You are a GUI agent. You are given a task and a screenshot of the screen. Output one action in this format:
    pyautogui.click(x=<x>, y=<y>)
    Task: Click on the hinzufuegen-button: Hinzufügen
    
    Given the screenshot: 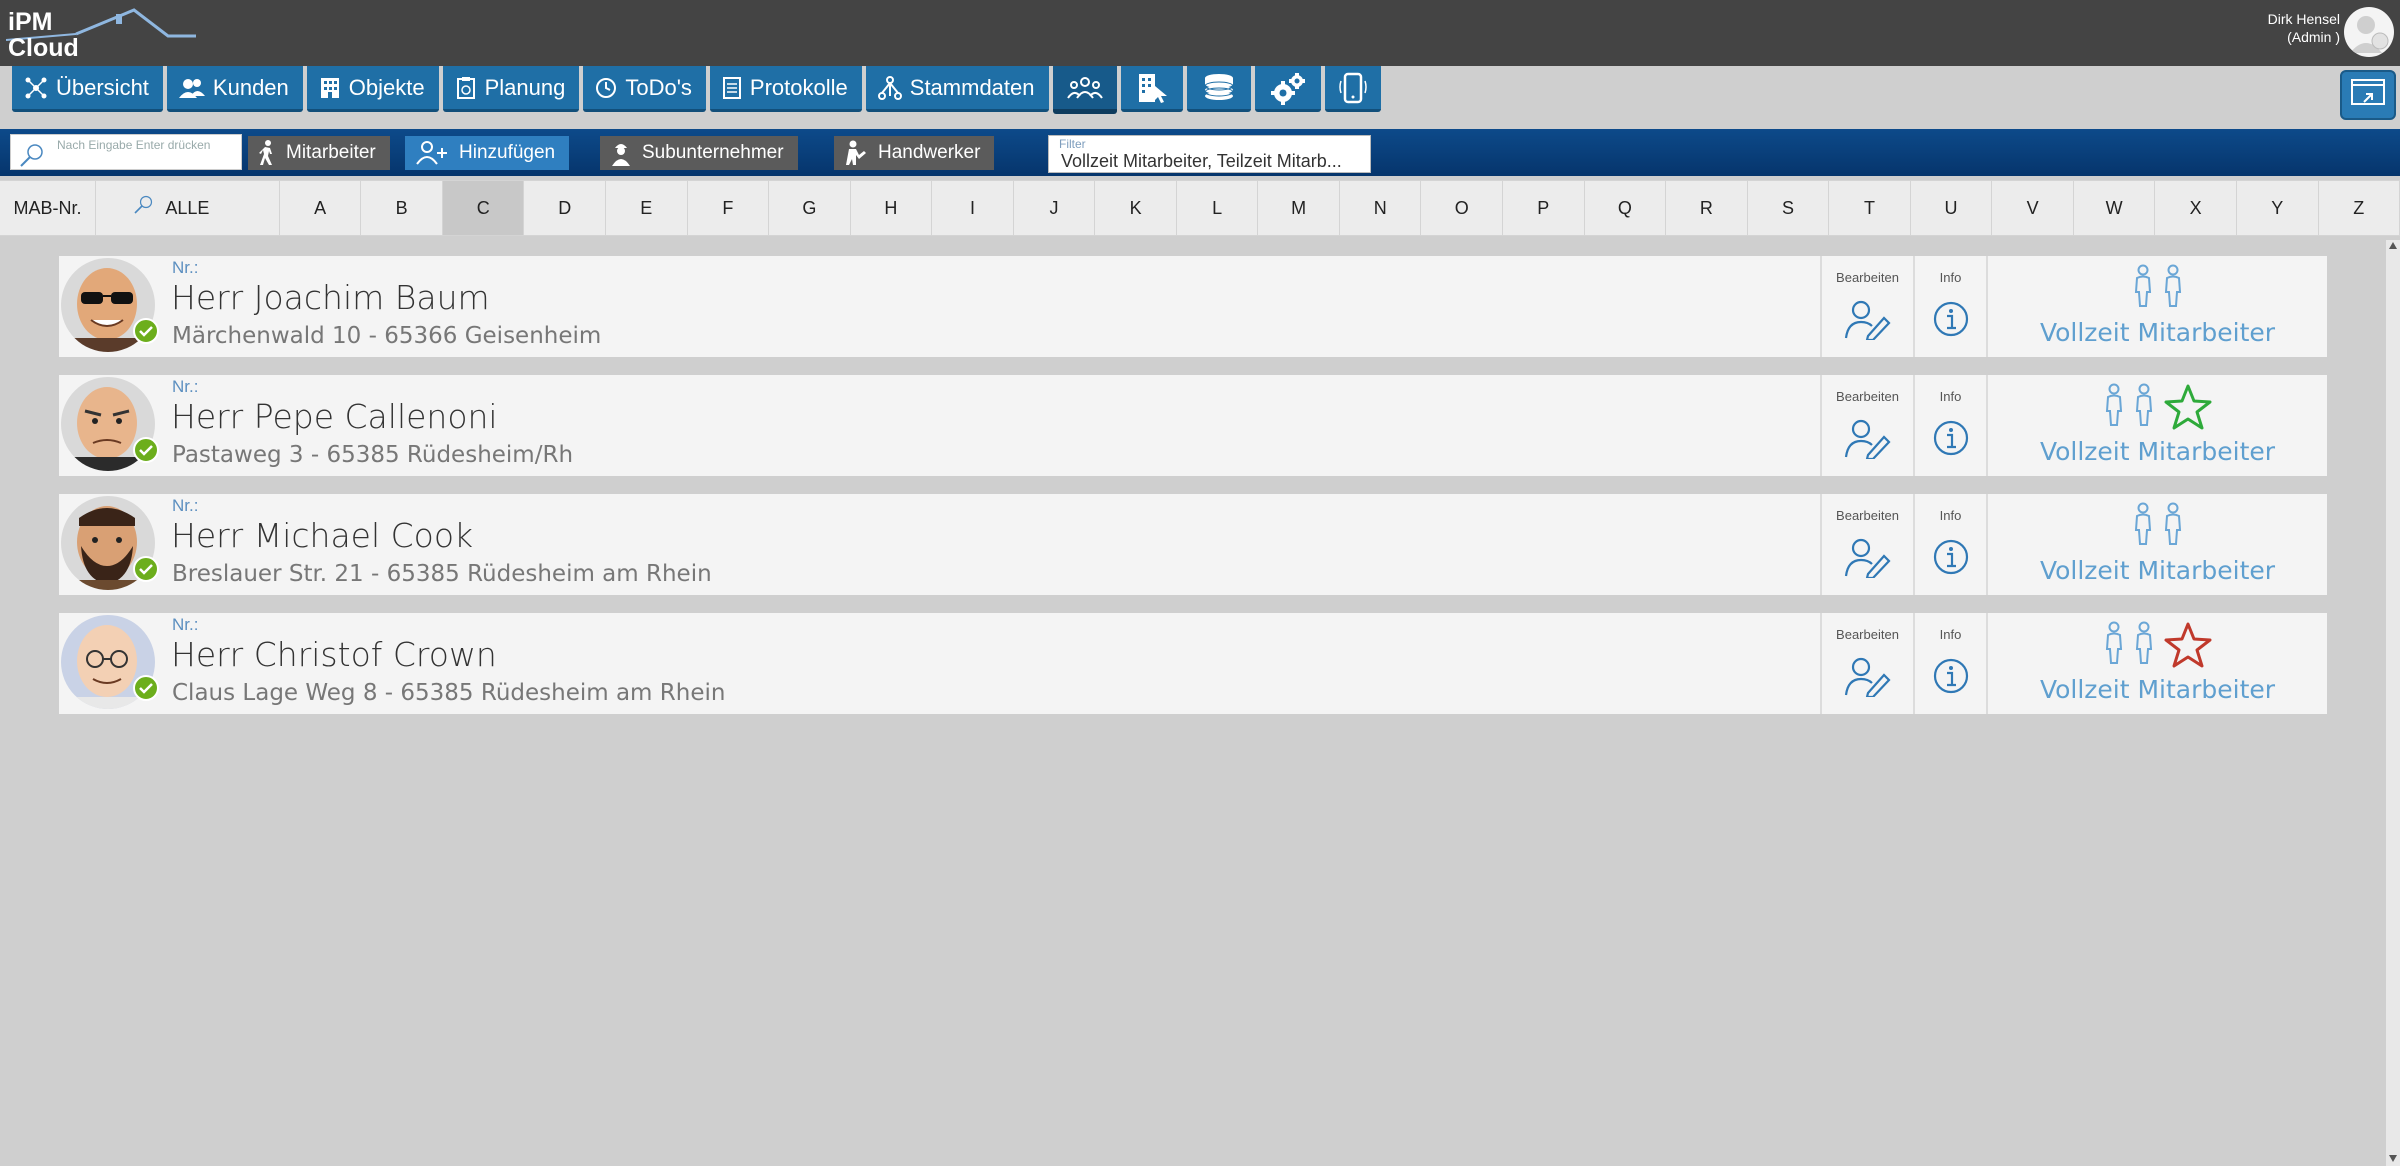 What is the action you would take?
    pyautogui.click(x=487, y=153)
    